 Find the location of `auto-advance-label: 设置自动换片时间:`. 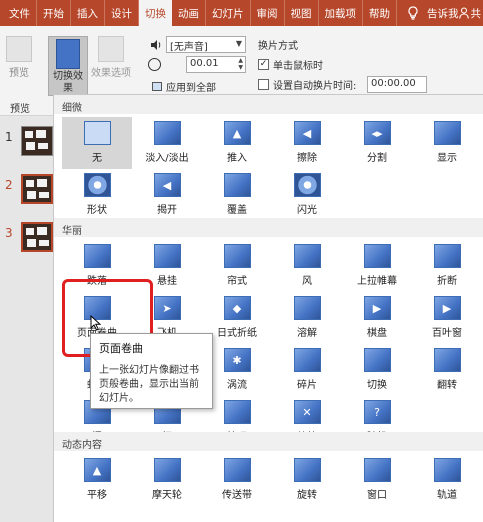

auto-advance-label: 设置自动换片时间: is located at coordinates (315, 86).